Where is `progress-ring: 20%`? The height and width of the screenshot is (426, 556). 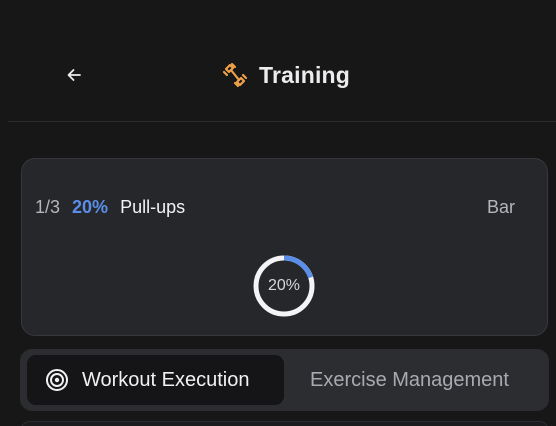 progress-ring: 20% is located at coordinates (284, 286).